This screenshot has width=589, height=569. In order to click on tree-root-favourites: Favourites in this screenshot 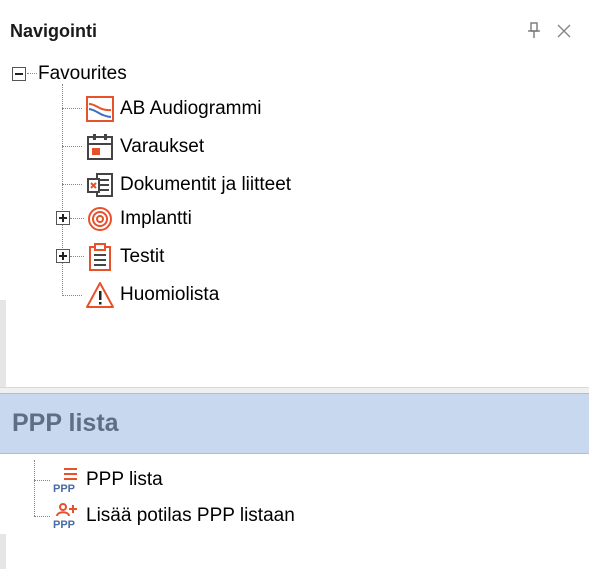, I will do `click(82, 74)`.